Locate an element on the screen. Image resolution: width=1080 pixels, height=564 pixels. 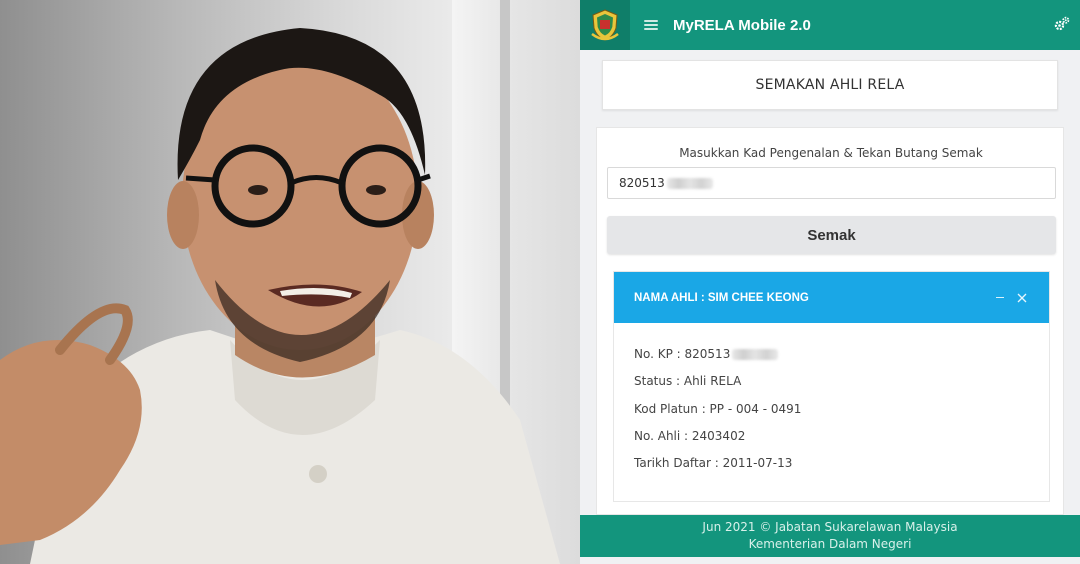
rela-emblem-icon is located at coordinates (605, 25).